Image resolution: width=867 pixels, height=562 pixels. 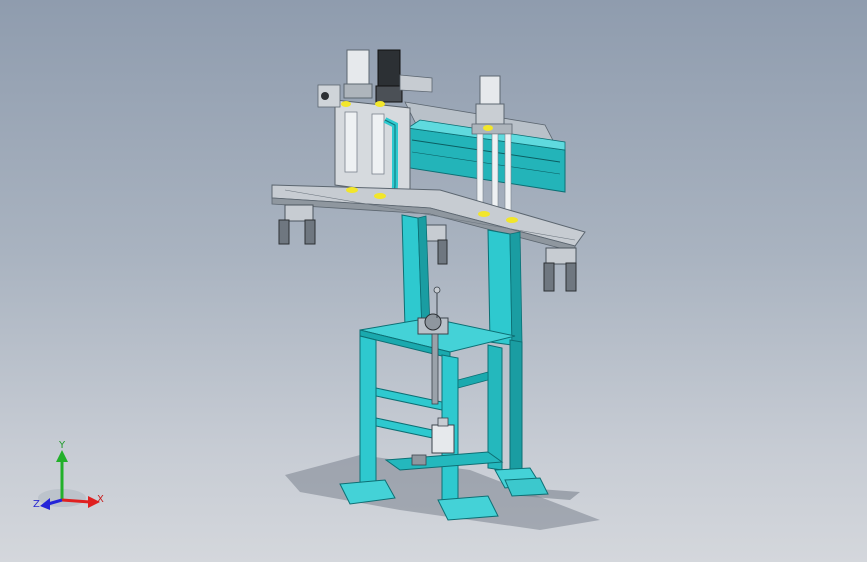 I want to click on triad-graphic, so click(x=69, y=480).